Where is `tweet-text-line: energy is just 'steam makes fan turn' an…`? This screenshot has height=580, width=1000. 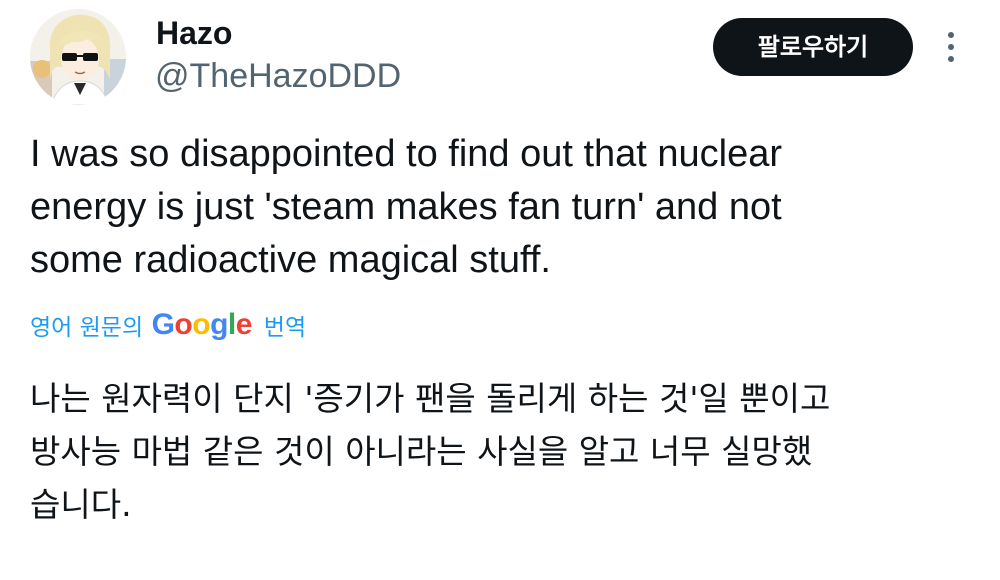
tweet-text-line: energy is just 'steam makes fan turn' an… is located at coordinates (406, 207).